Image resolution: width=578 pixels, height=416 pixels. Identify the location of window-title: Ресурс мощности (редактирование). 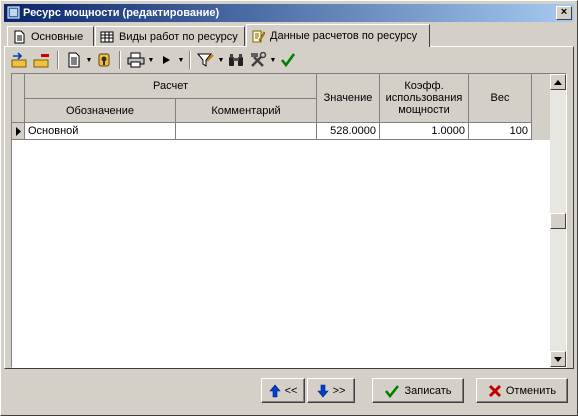
(121, 13).